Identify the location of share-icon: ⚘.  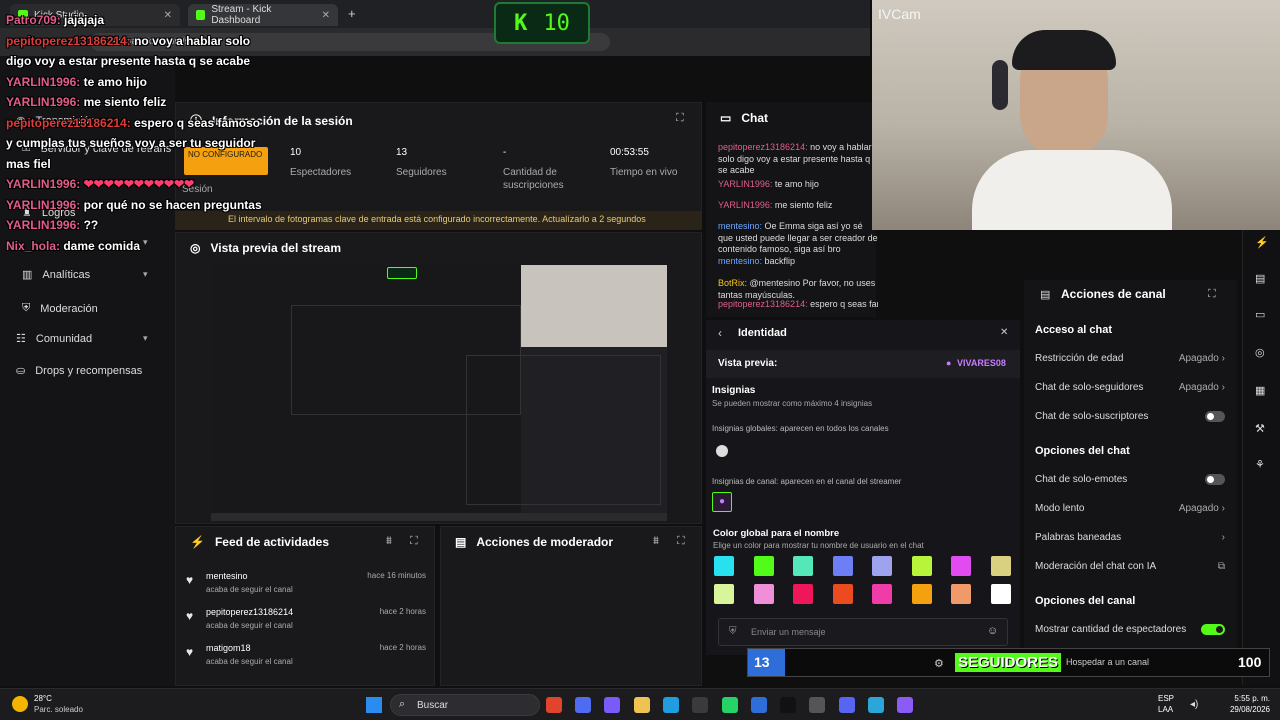
(1260, 464).